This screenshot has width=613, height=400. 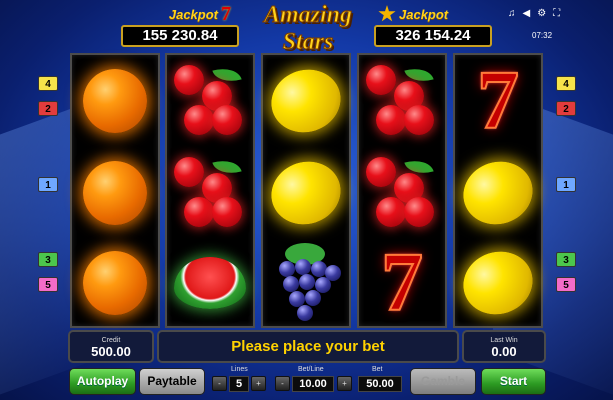 I want to click on last-win-value: 0.00, so click(x=504, y=351).